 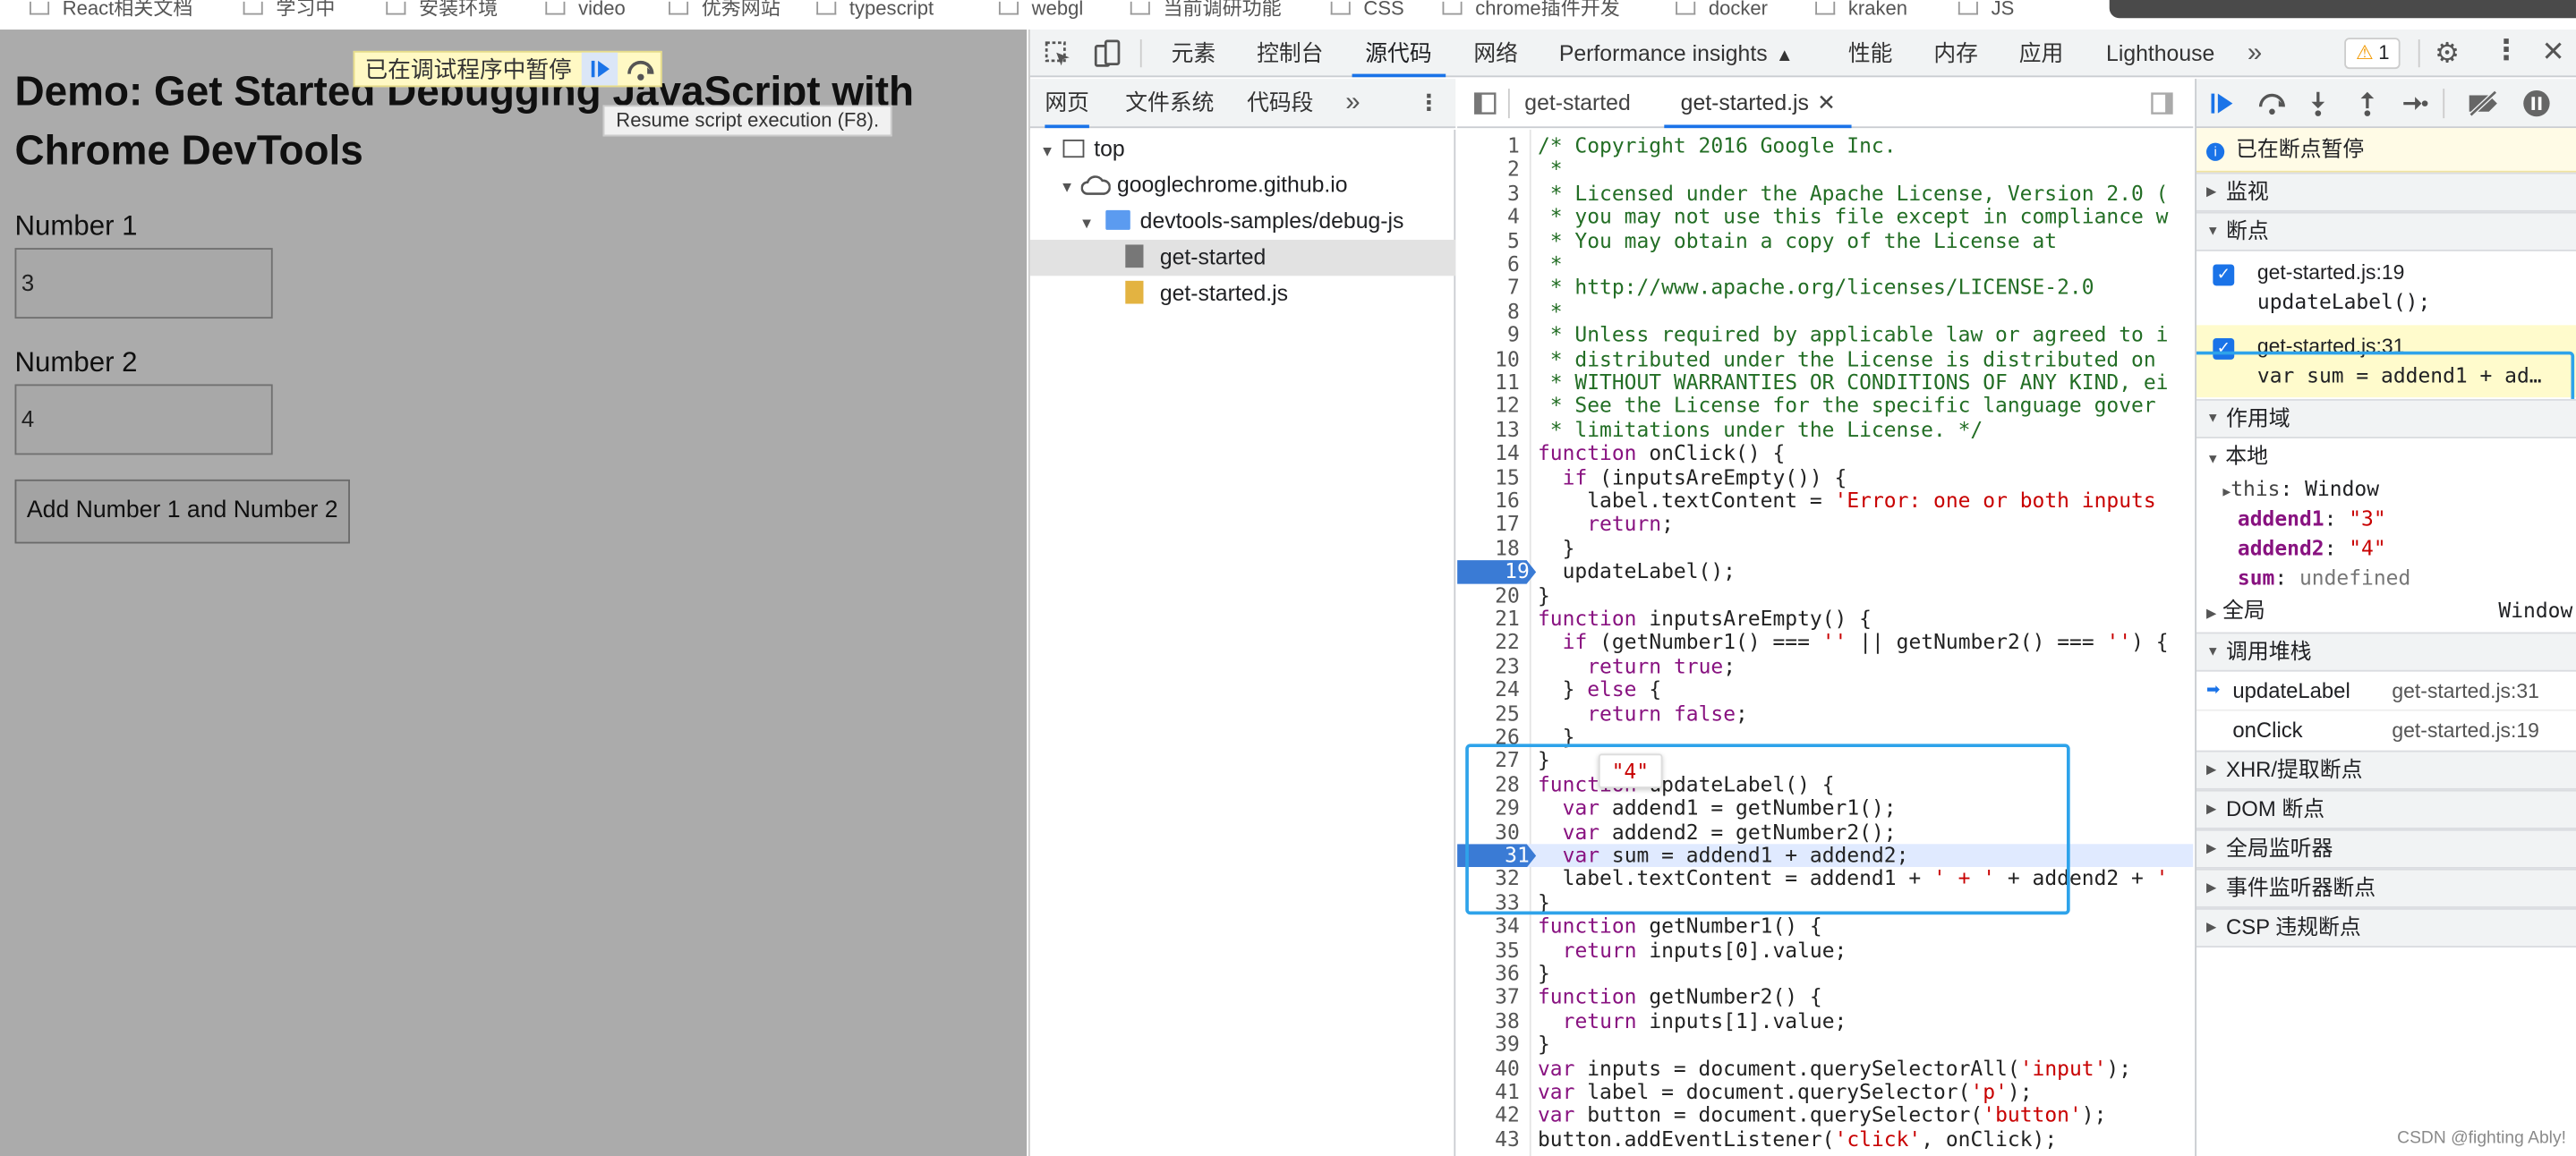 I want to click on section-watch: ▶ 监视, so click(x=2386, y=192).